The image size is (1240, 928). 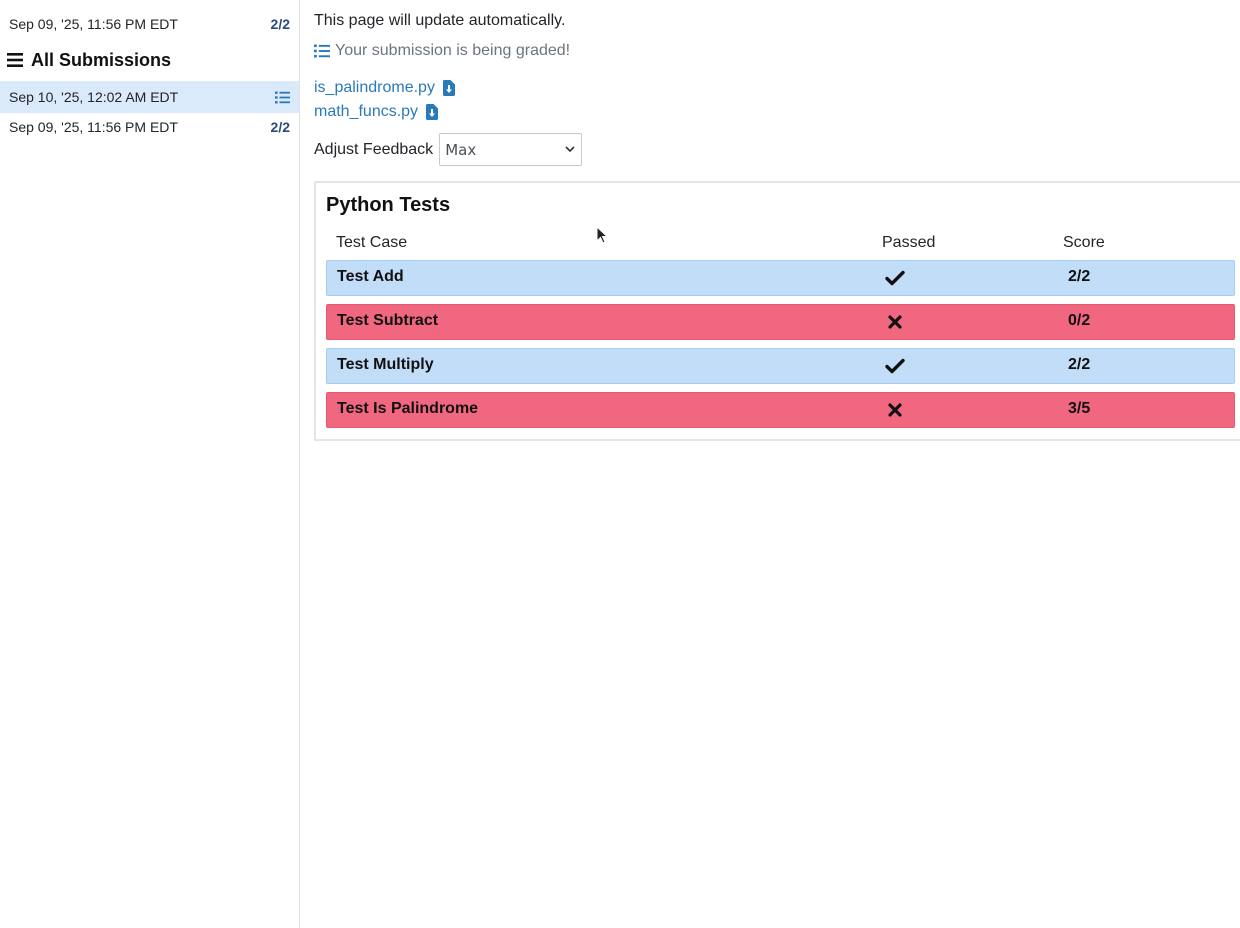 I want to click on feedback-selected-value: Max, so click(x=461, y=149).